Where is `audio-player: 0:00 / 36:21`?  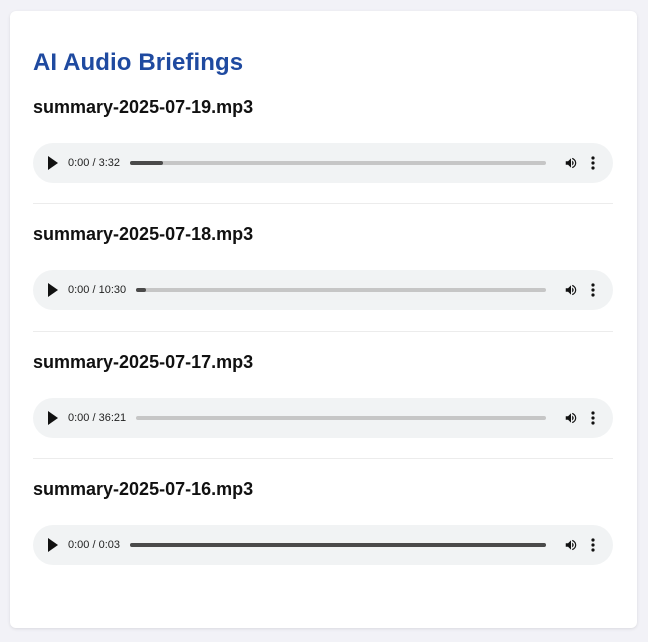
audio-player: 0:00 / 36:21 is located at coordinates (323, 418).